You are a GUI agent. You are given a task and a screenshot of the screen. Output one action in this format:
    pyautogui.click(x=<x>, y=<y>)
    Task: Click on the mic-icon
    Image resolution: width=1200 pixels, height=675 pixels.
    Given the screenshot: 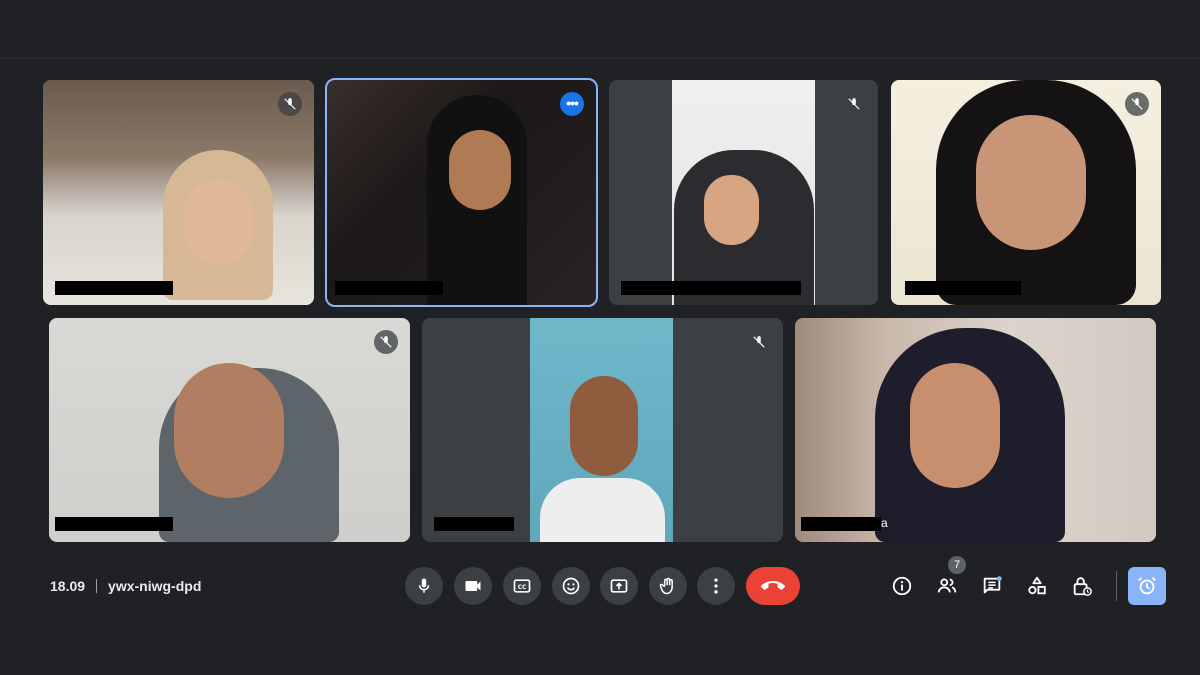 What is the action you would take?
    pyautogui.click(x=424, y=585)
    